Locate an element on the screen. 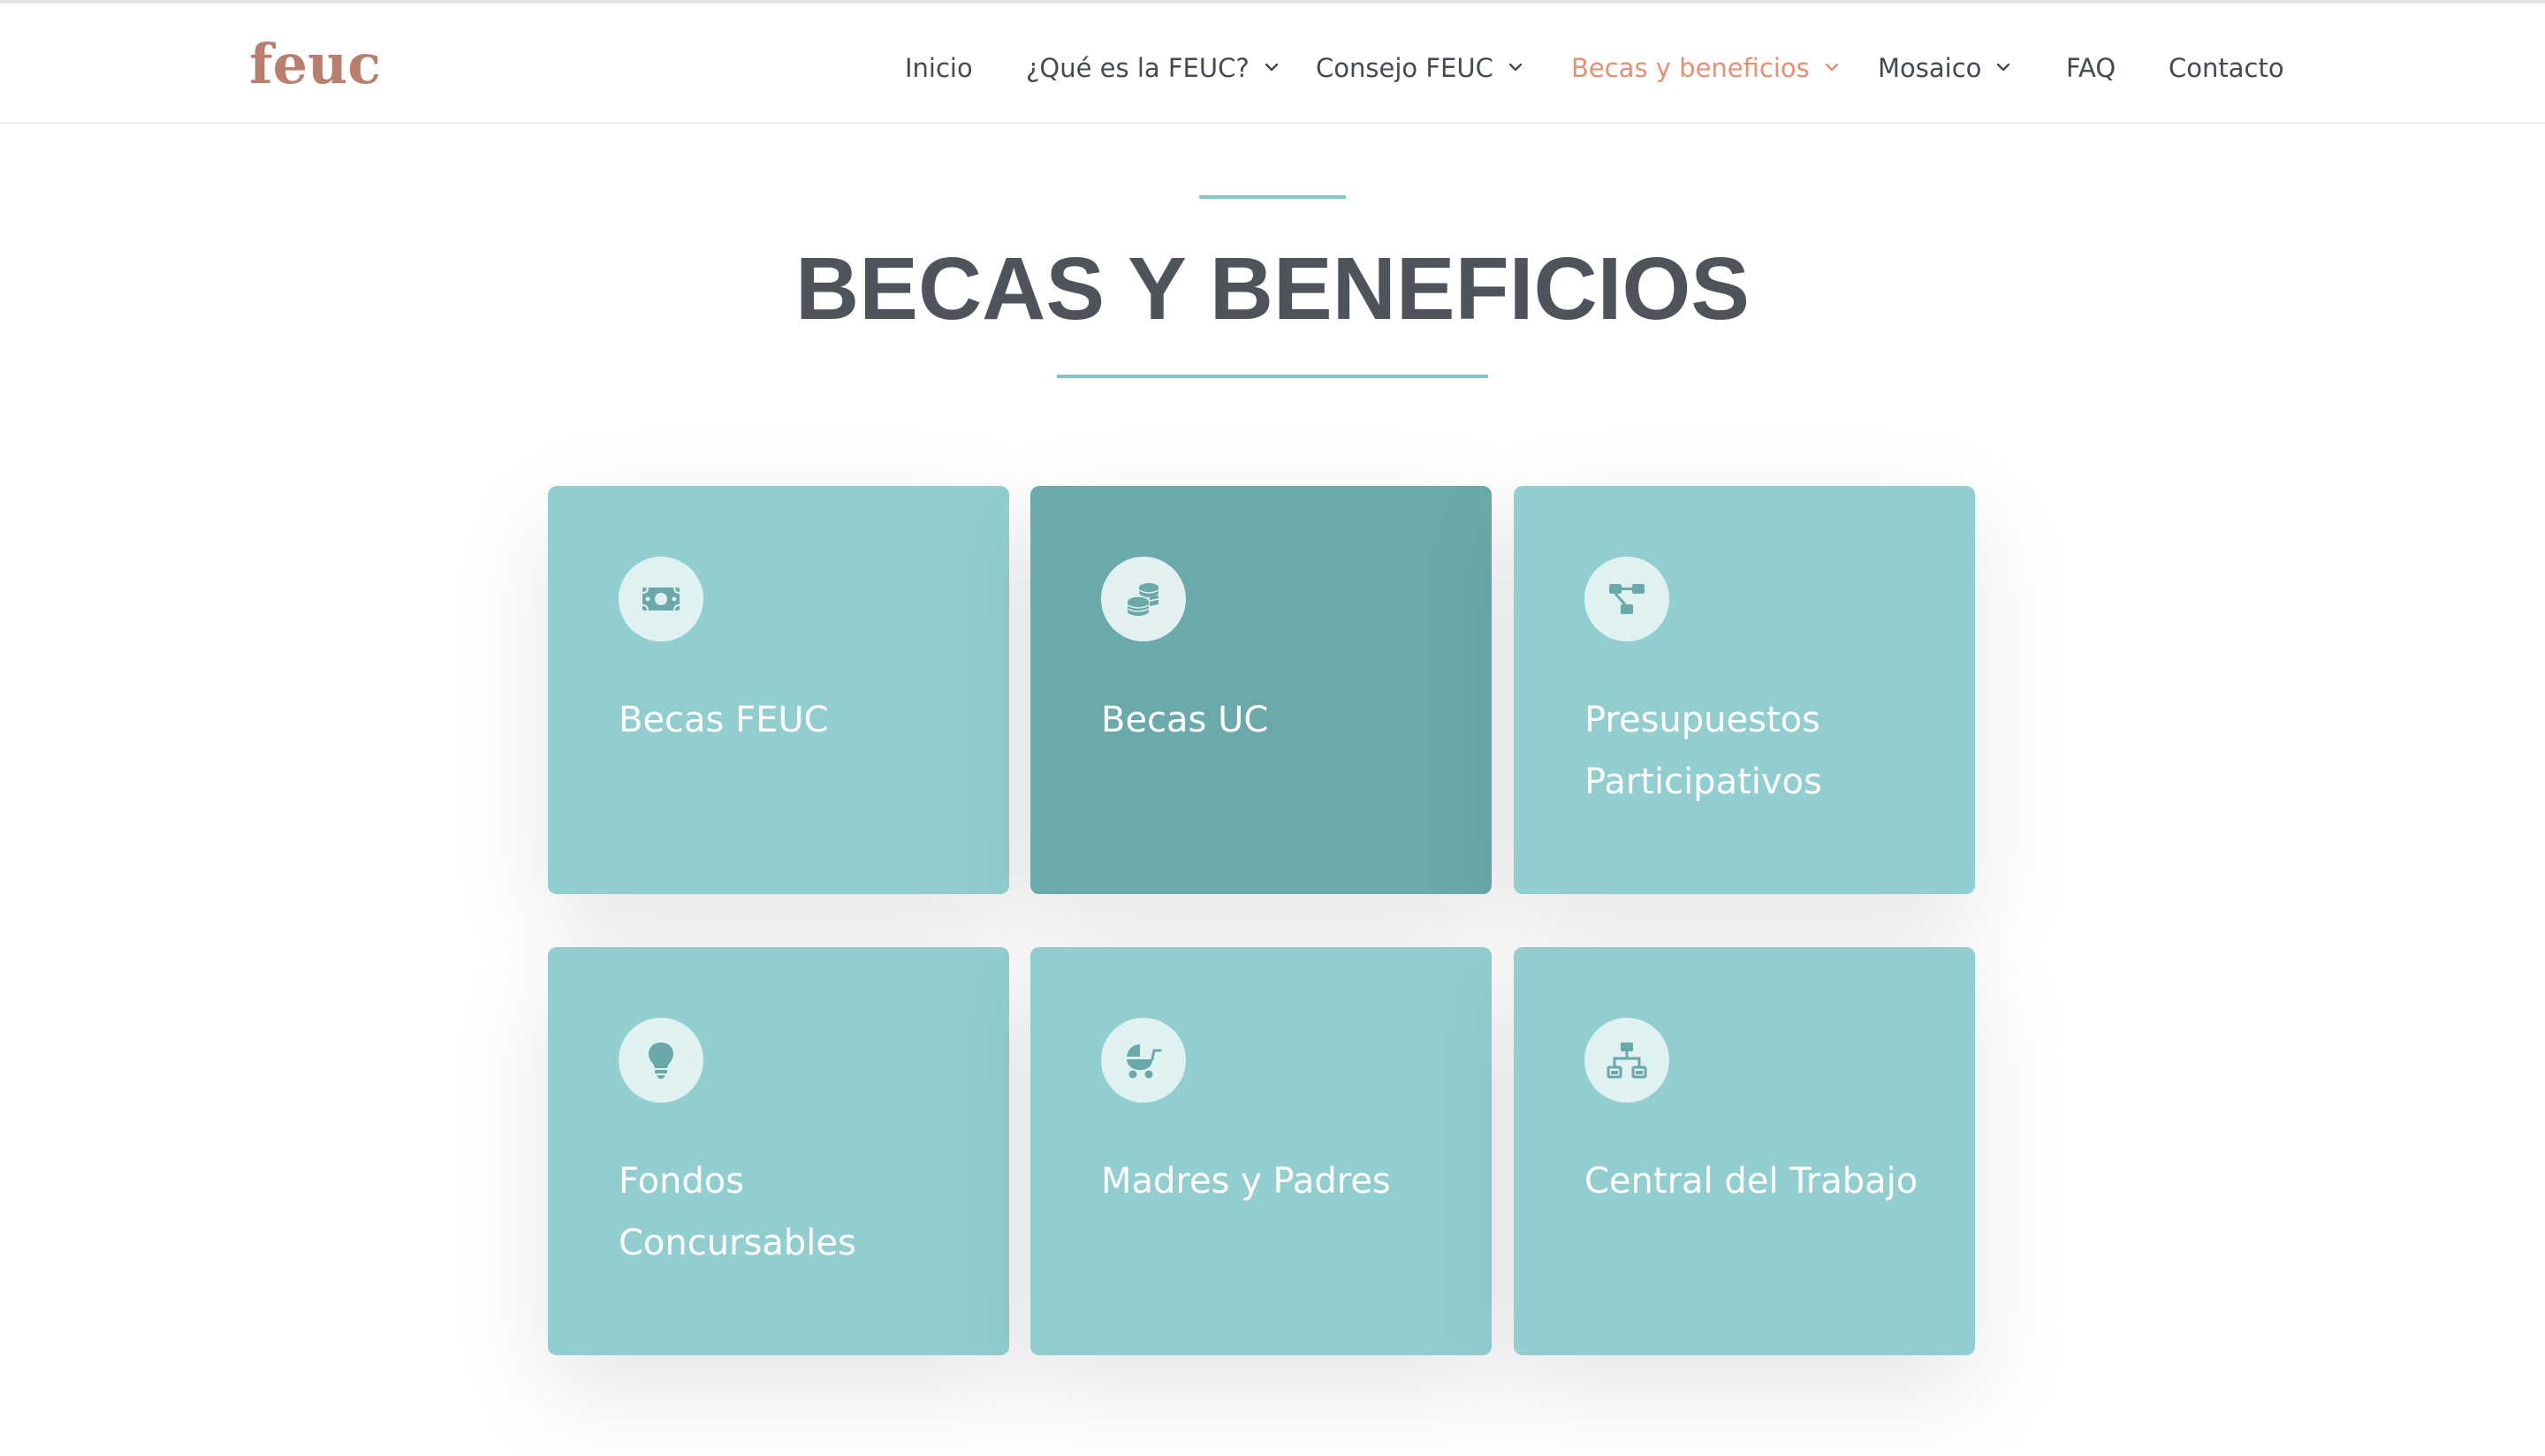  nav-item-que-es-la-feuc: ¿Qué es la FEUC? is located at coordinates (1152, 68).